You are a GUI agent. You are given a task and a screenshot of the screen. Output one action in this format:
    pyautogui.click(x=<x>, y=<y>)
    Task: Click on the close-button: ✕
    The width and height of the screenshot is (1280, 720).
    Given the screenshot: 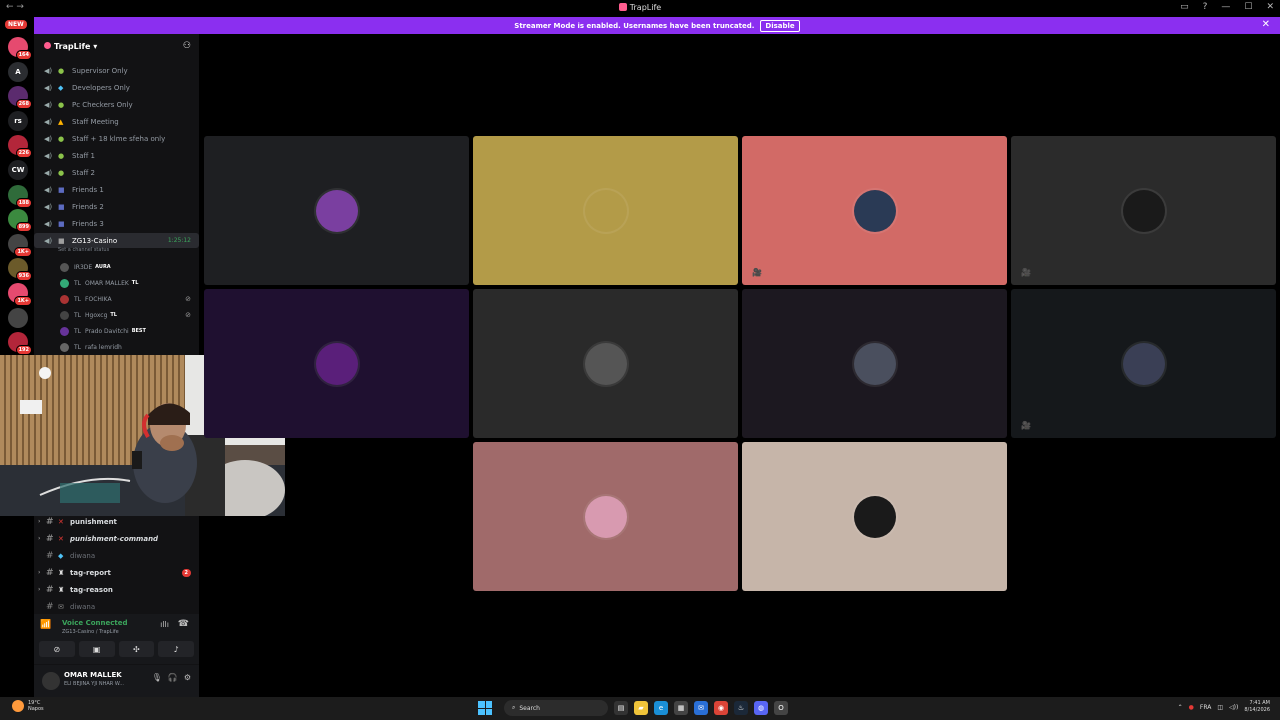 What is the action you would take?
    pyautogui.click(x=1270, y=7)
    